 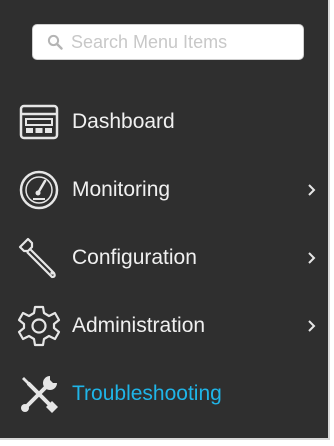 I want to click on menu-item-dashboard: Dashboard, so click(x=164, y=122).